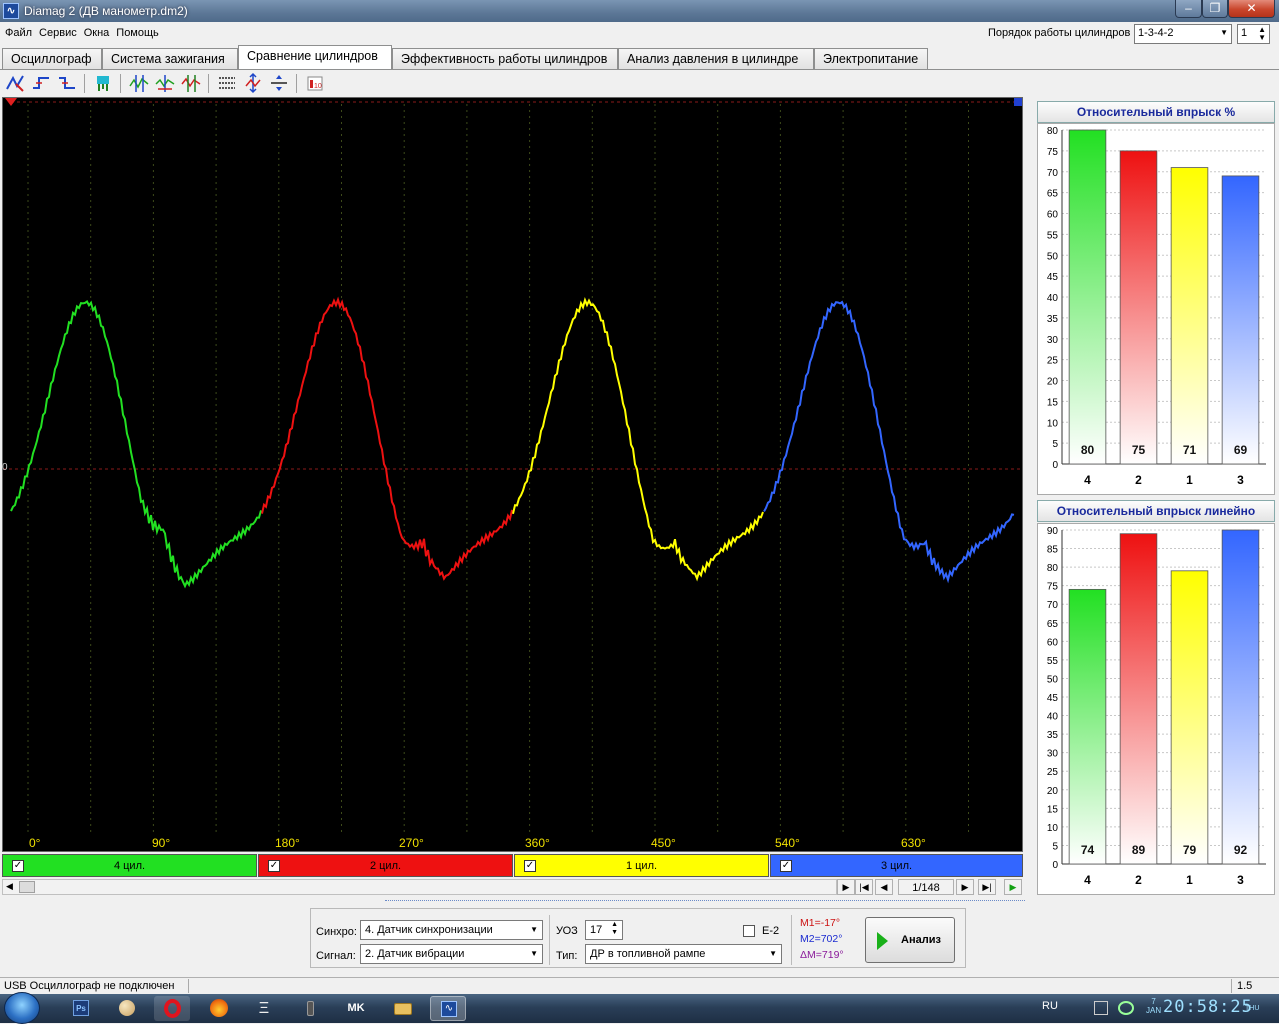 The height and width of the screenshot is (1024, 1279). Describe the element at coordinates (1245, 986) in the screenshot. I see `version-label: 1.5` at that location.